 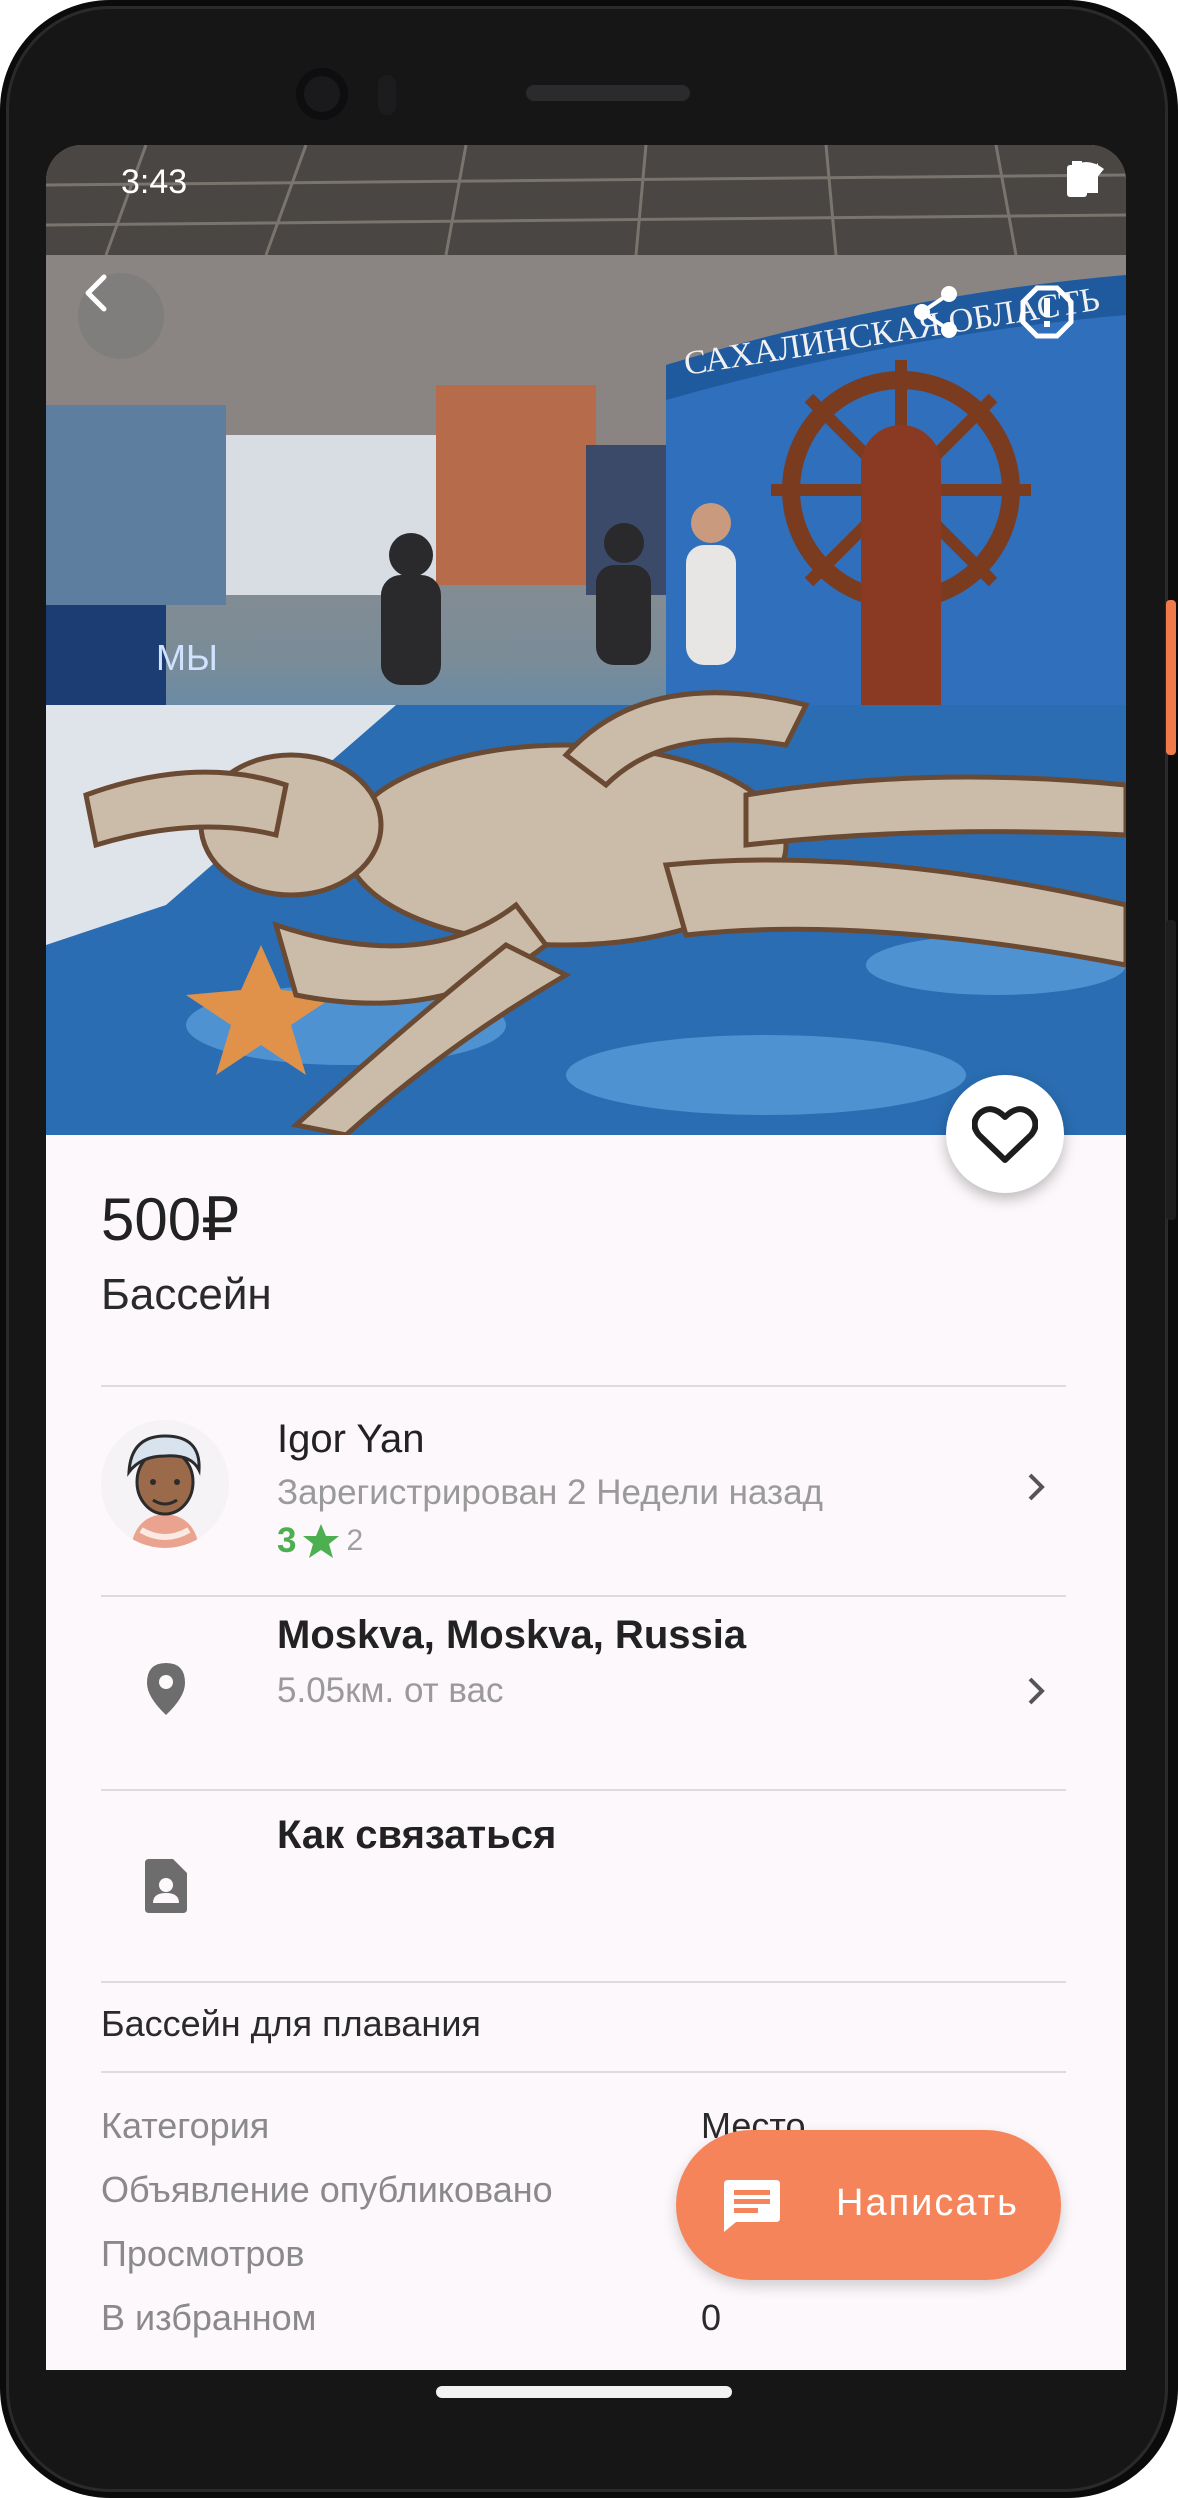 What do you see at coordinates (96, 293) in the screenshot?
I see `back-arrow-icon` at bounding box center [96, 293].